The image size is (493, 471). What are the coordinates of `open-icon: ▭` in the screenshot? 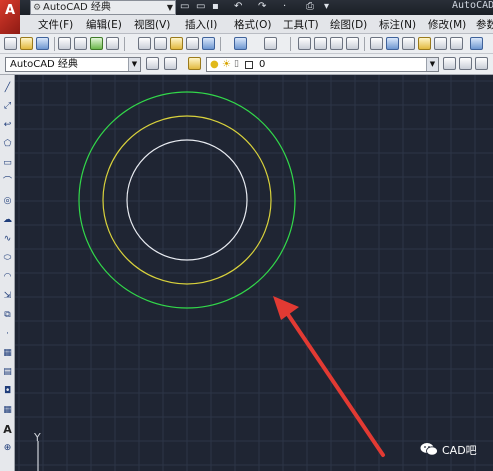 It's located at (200, 6).